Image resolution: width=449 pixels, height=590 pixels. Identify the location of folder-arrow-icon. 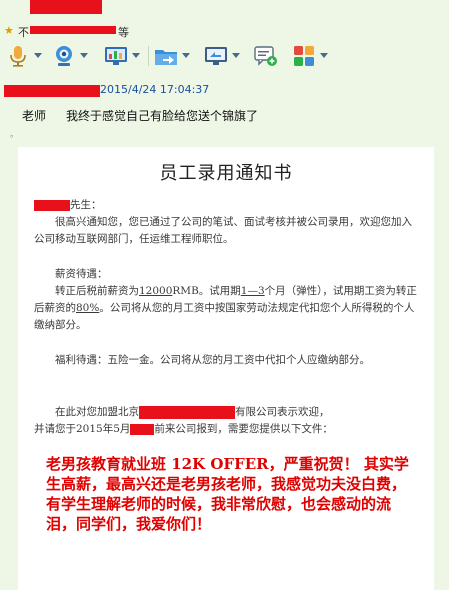
(166, 57).